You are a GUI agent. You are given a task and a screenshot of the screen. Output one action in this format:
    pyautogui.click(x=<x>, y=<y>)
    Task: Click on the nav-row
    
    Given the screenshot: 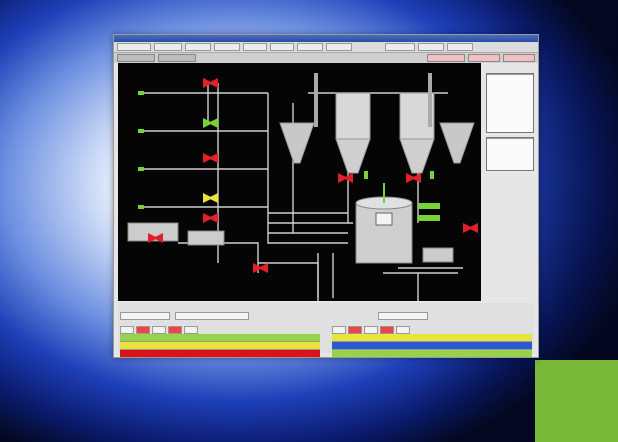 What is the action you would take?
    pyautogui.click(x=326, y=58)
    